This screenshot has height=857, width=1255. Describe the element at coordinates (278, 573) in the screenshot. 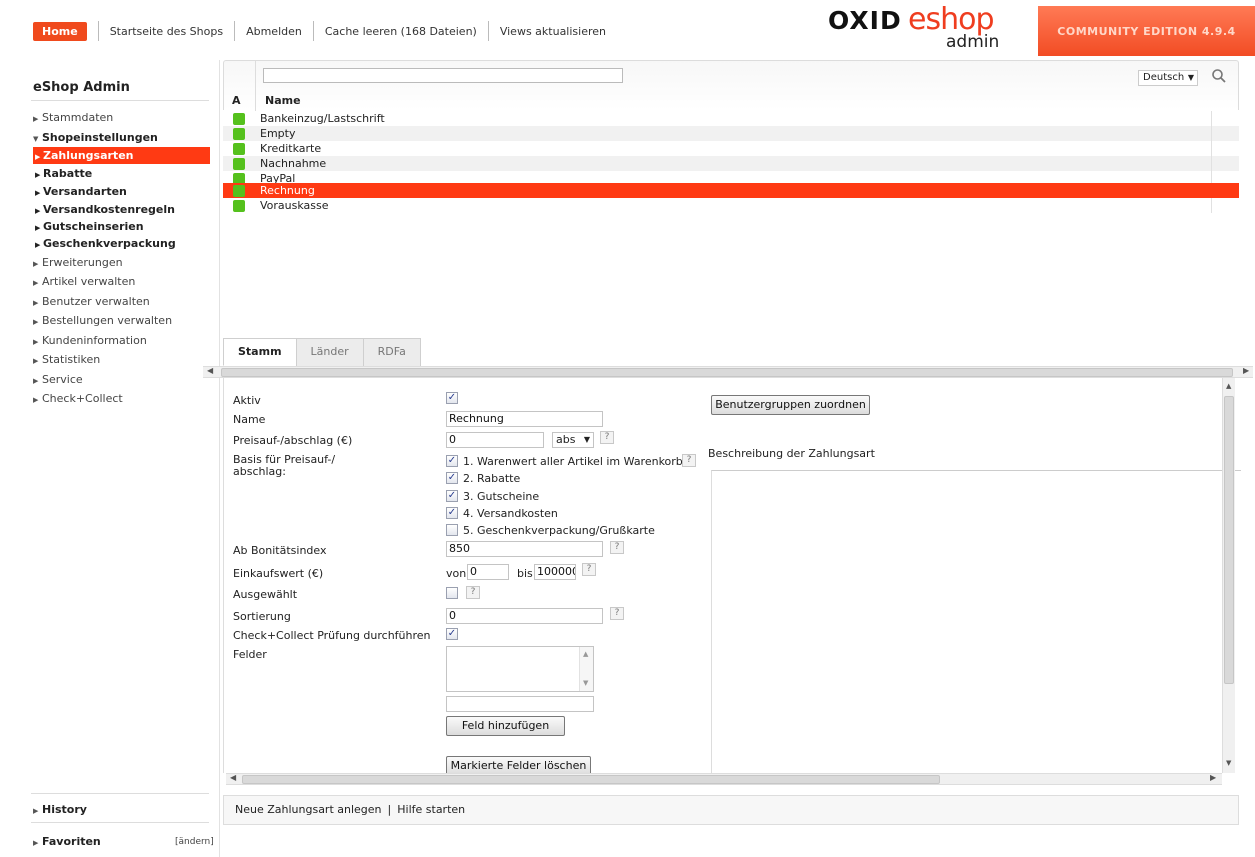

I see `einkauf-label: Einkaufswert (€)` at that location.